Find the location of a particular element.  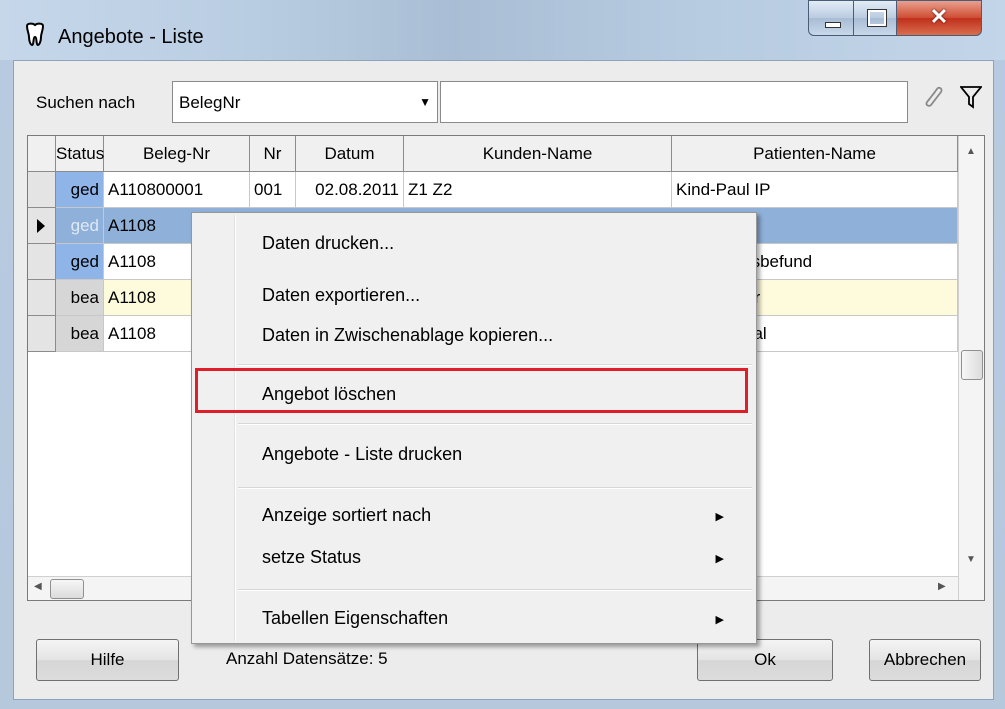

scroll-down-icon: ▼ is located at coordinates (971, 559).